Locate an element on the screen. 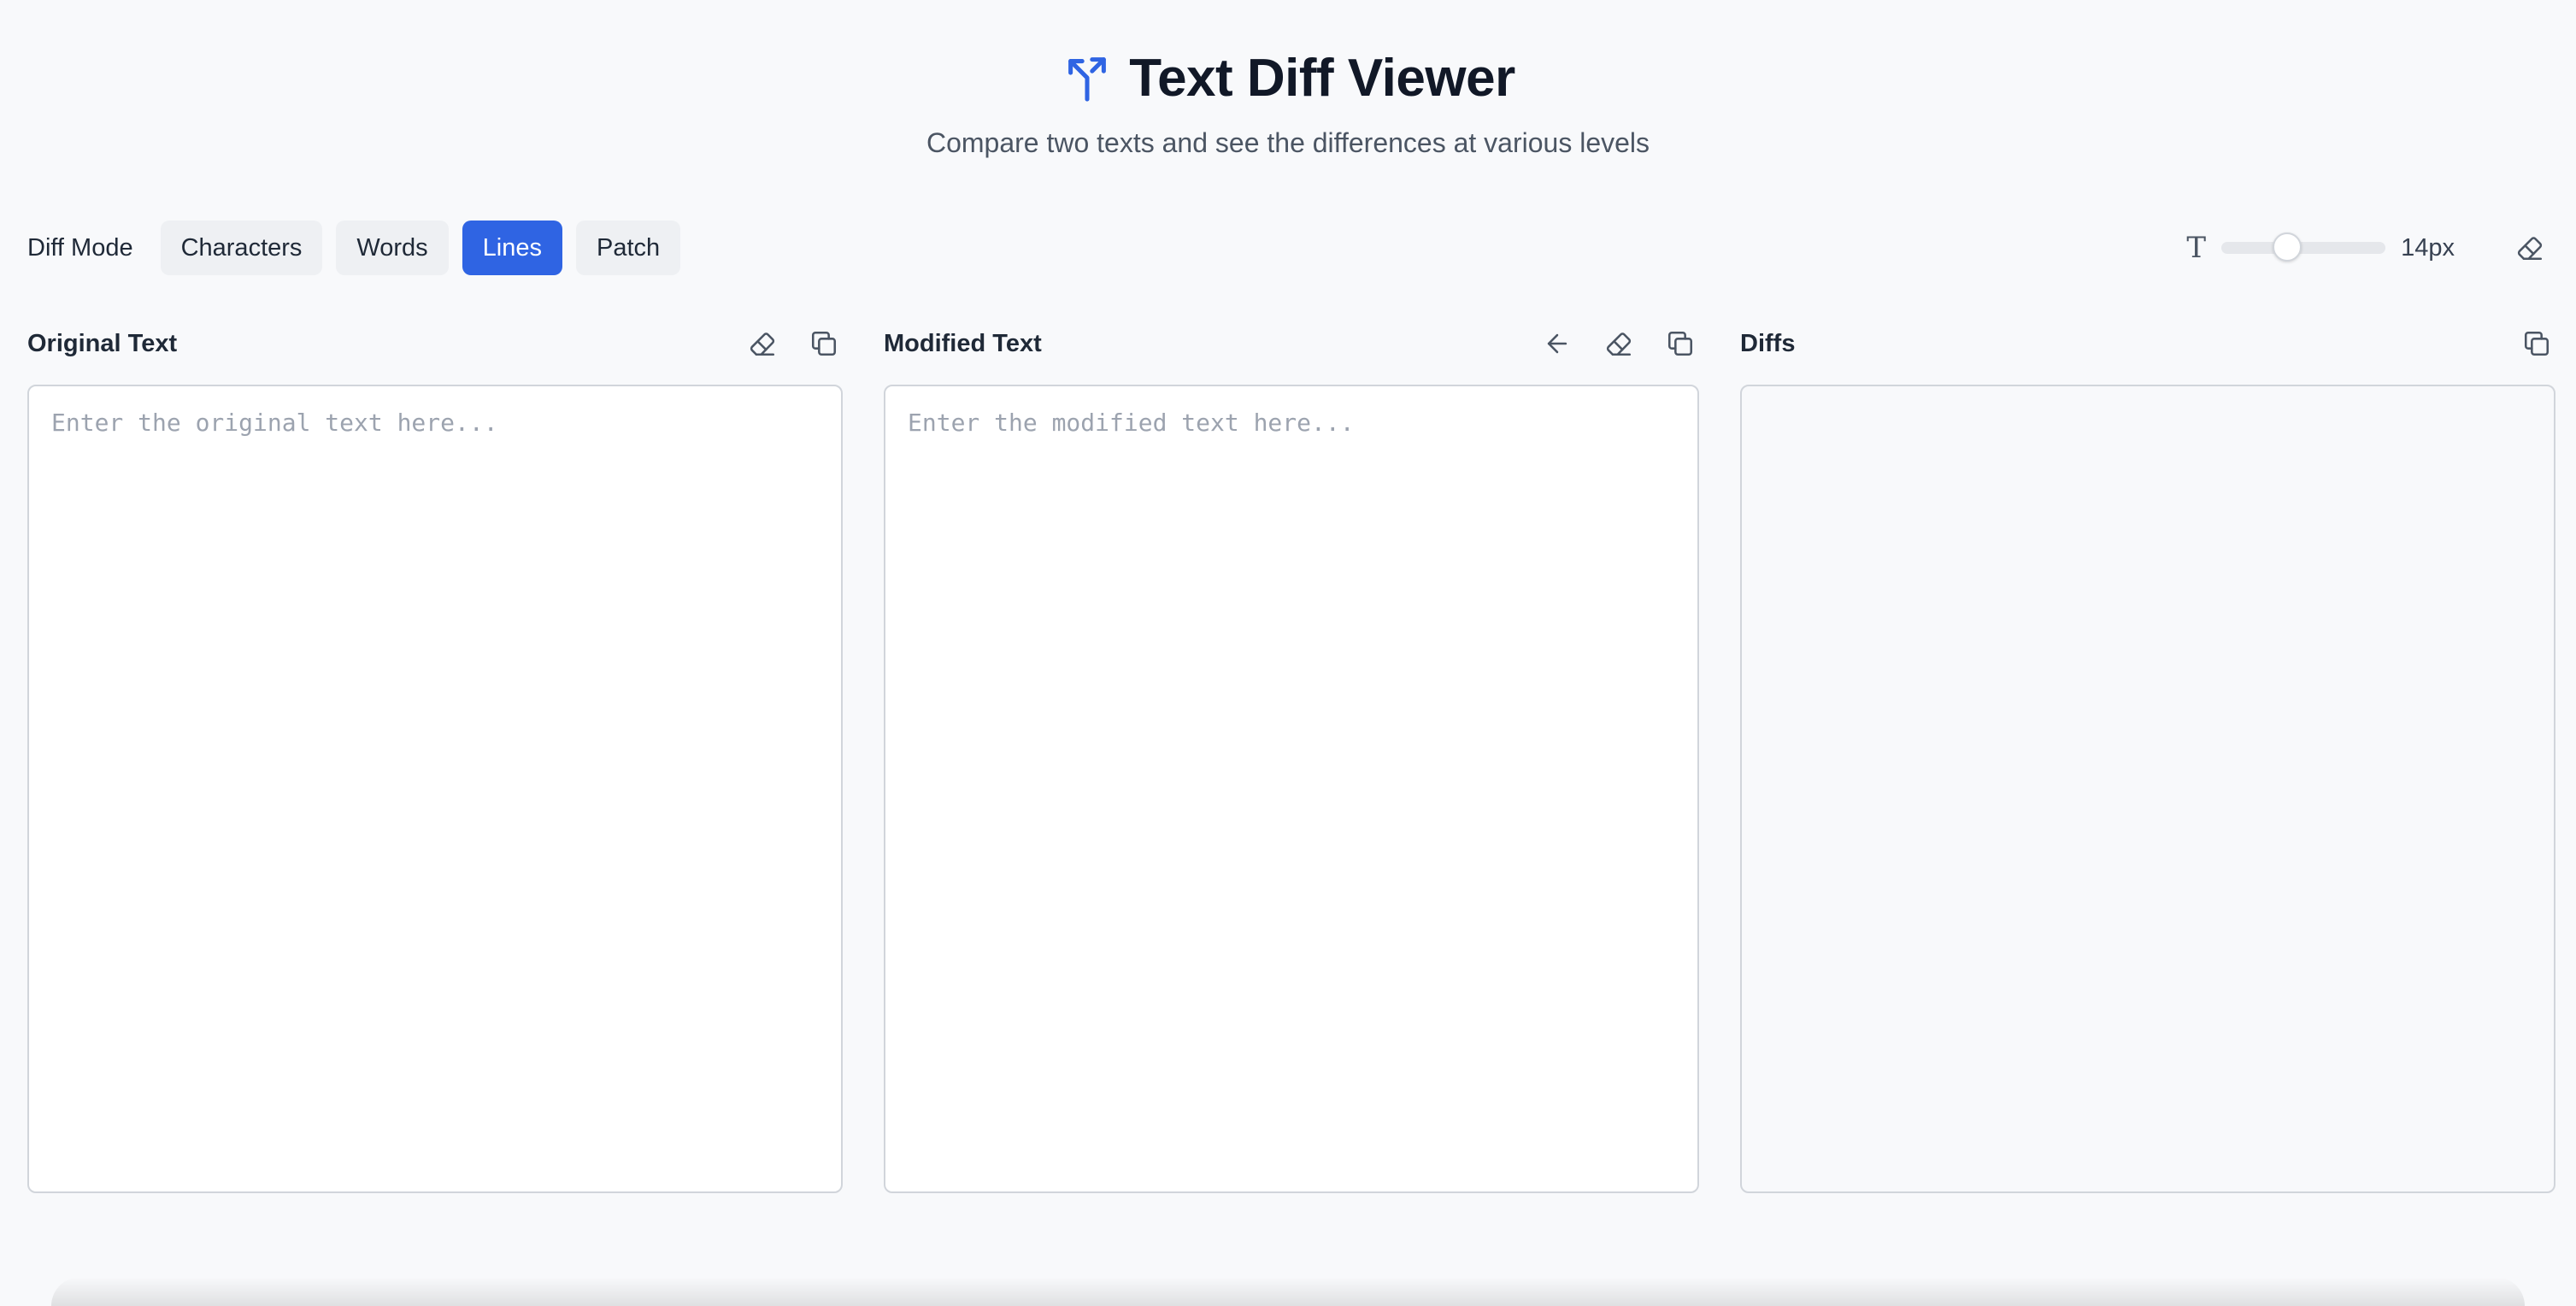  mode-button-lines: Lines is located at coordinates (512, 248).